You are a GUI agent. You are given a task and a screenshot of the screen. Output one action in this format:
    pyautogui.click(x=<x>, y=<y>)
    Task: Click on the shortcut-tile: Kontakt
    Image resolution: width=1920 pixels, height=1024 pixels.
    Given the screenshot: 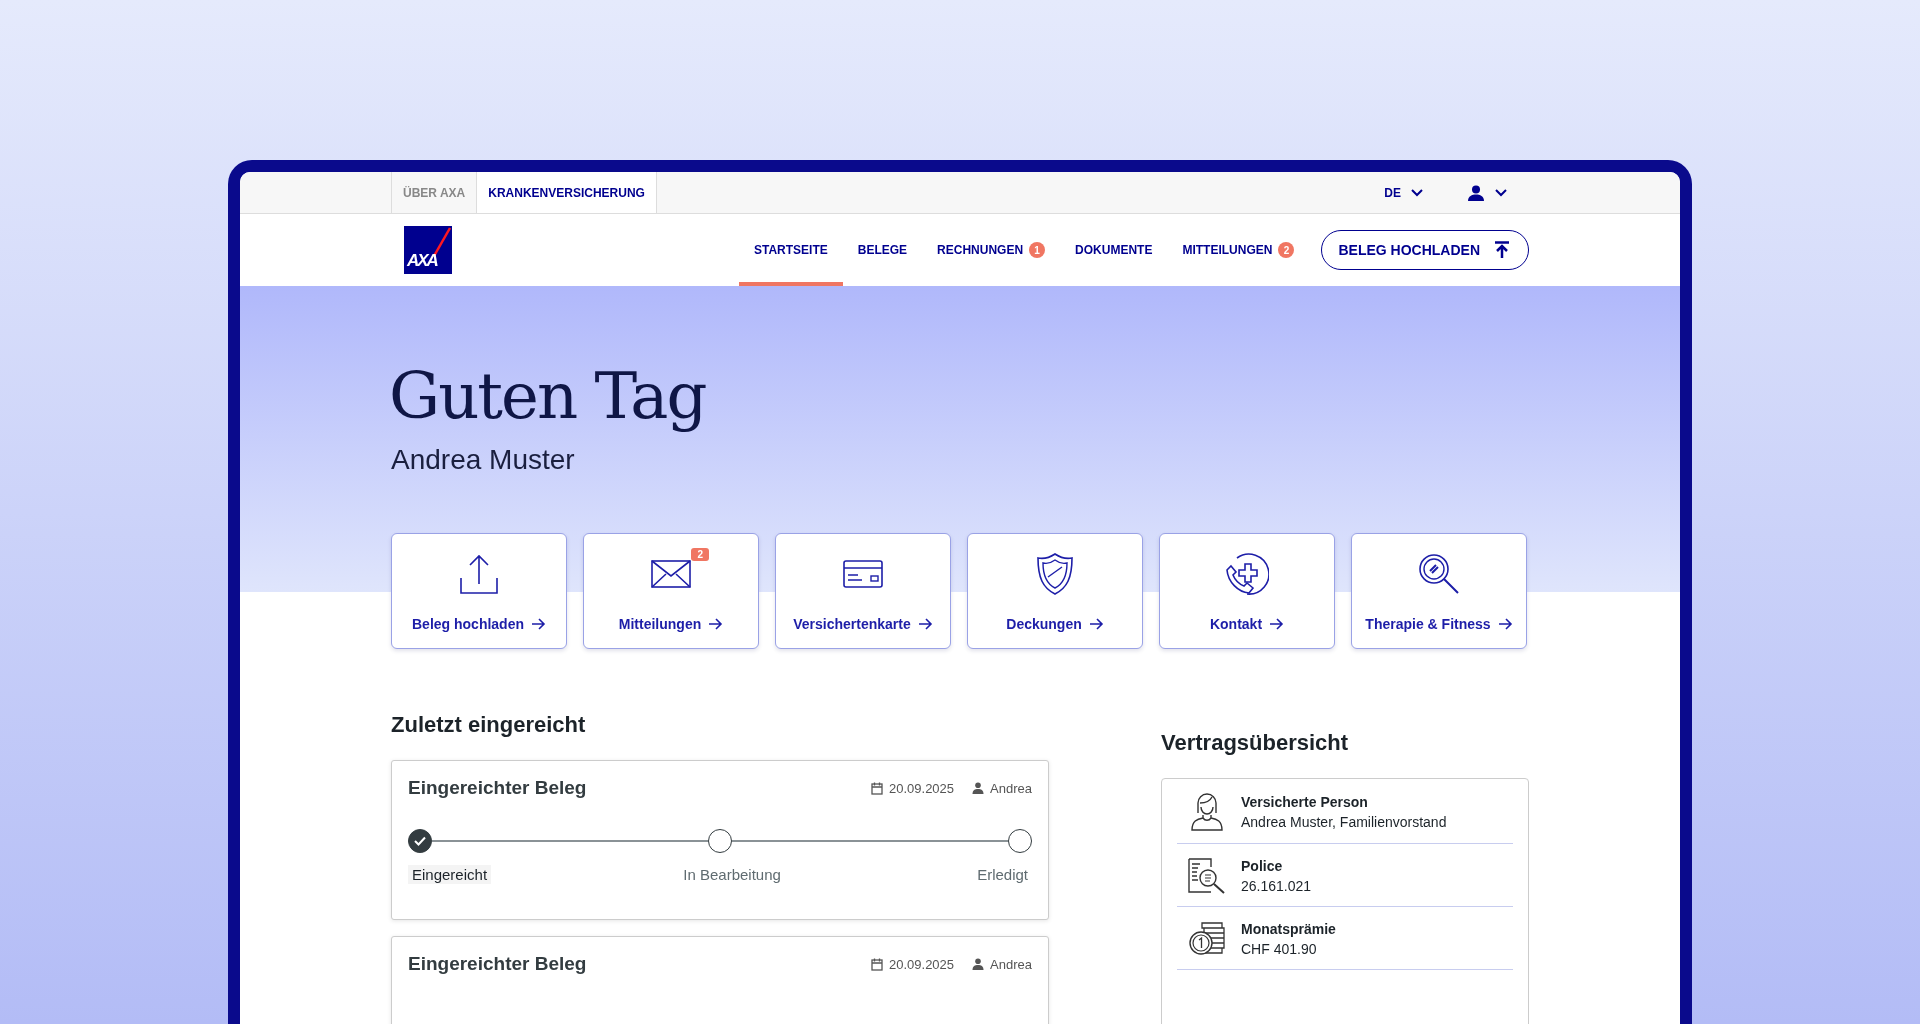 What is the action you would take?
    pyautogui.click(x=1247, y=591)
    